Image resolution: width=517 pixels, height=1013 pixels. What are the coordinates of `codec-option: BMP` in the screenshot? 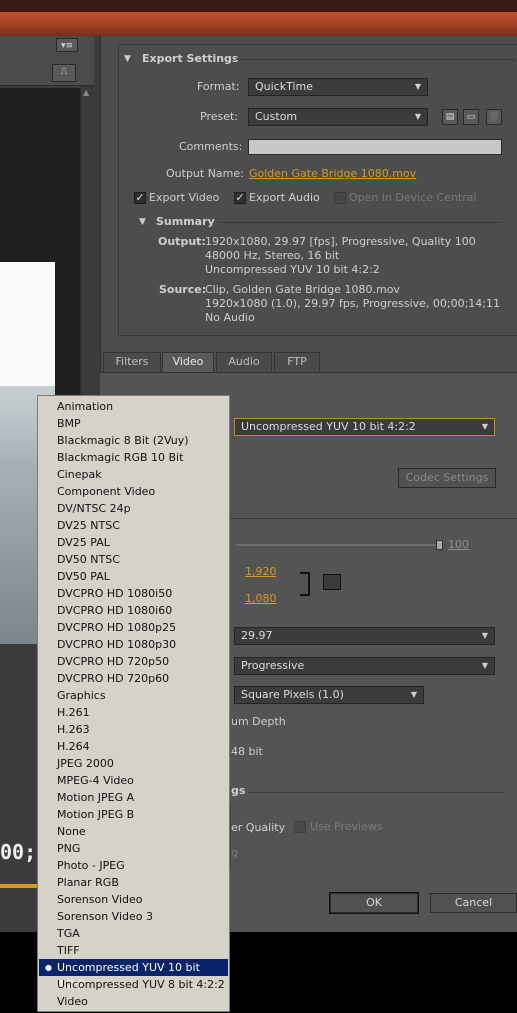 It's located at (133, 423).